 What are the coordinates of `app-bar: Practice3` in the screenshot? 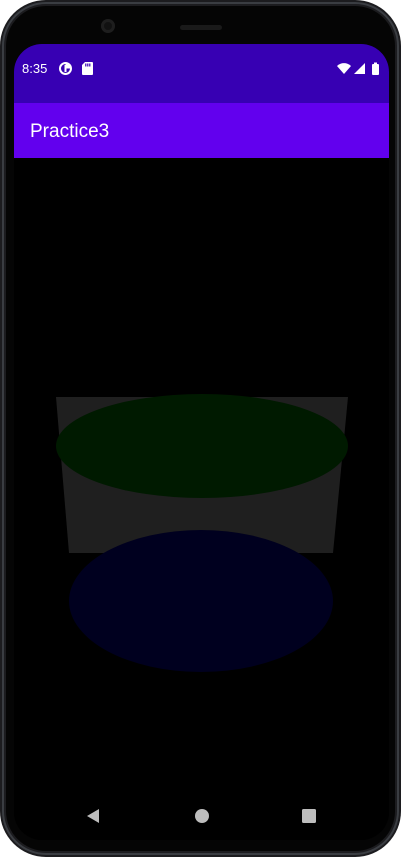 It's located at (201, 130).